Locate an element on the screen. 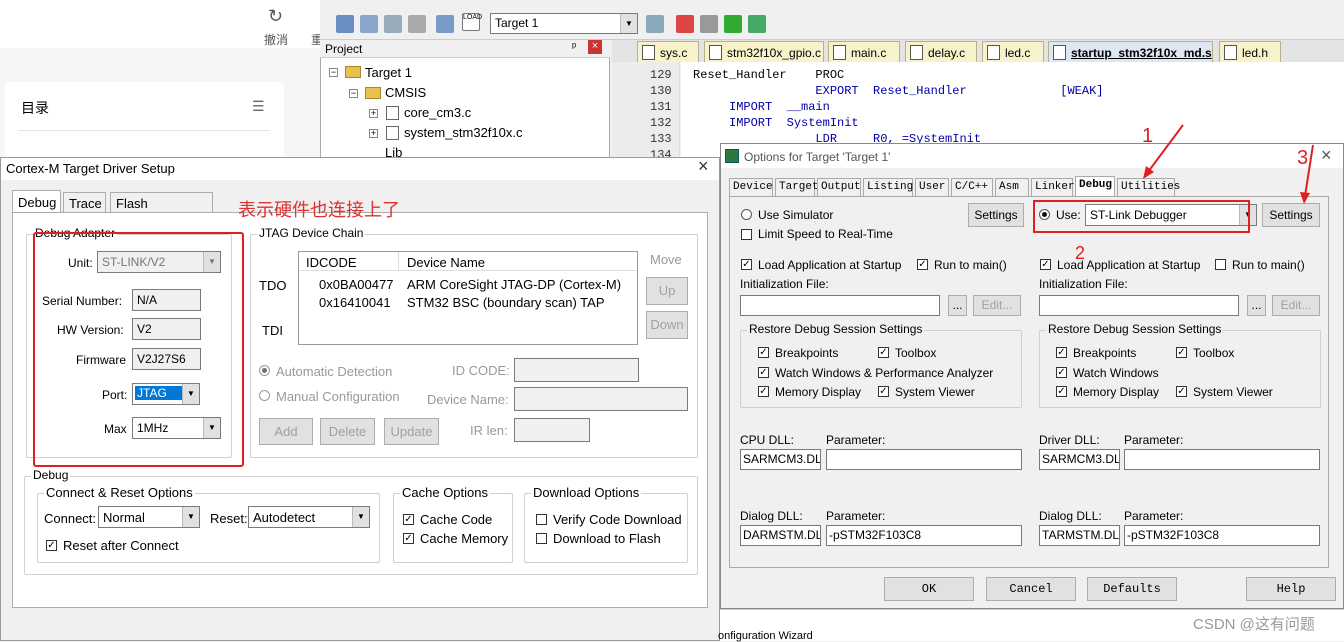 The height and width of the screenshot is (642, 1344). arrow-1-head is located at coordinates (1148, 172).